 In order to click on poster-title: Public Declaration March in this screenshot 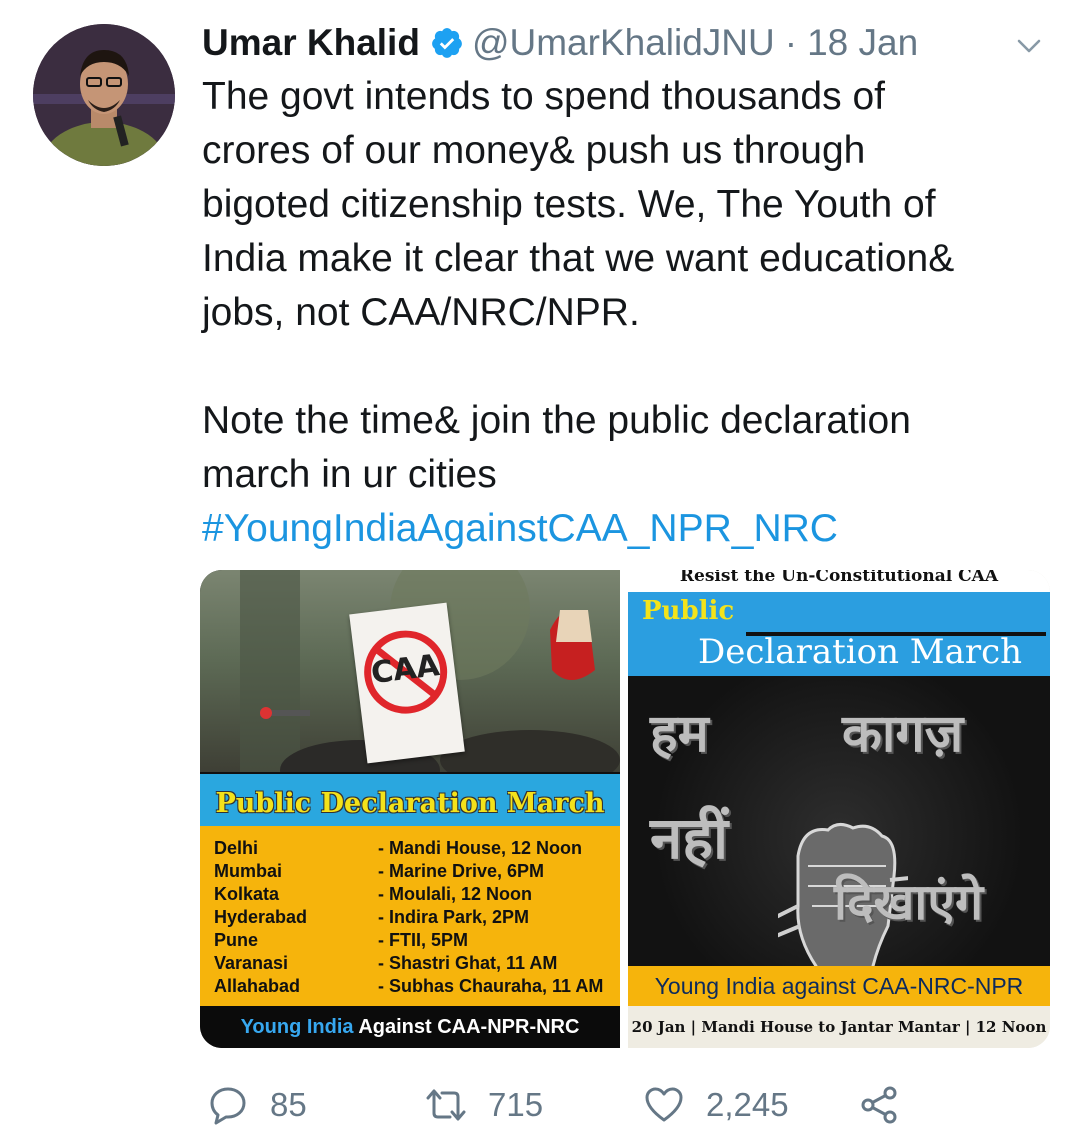, I will do `click(410, 803)`.